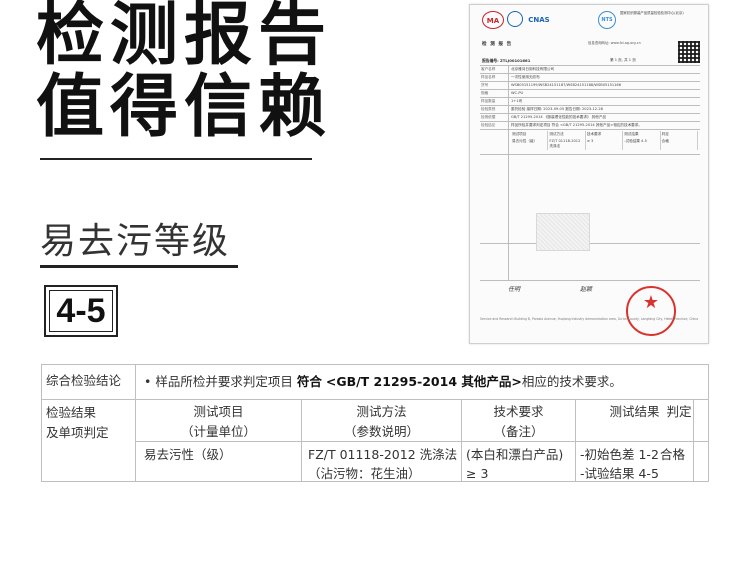 The width and height of the screenshot is (750, 568). I want to click on cnas-logo-icon: CNAS, so click(539, 20).